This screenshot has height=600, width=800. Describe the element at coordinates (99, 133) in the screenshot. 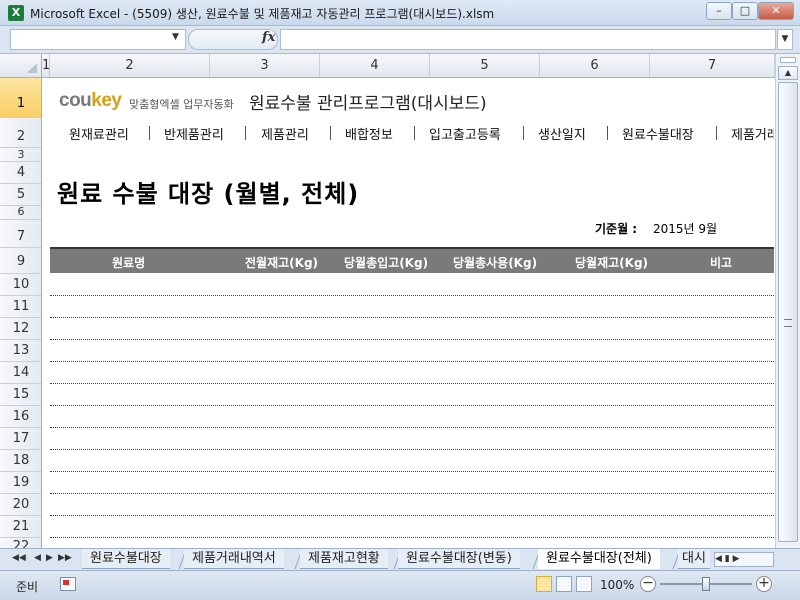

I see `menu-raw-materials: 원재료관리` at that location.